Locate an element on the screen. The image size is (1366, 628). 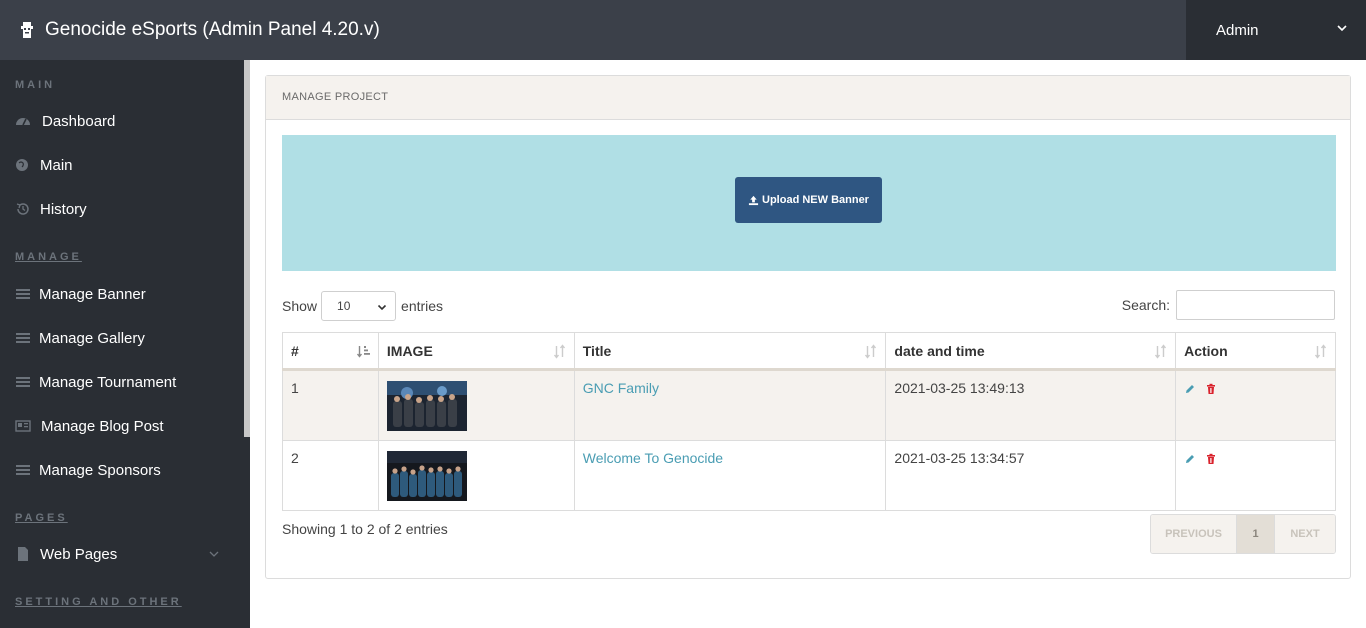
page-1-button: 1 is located at coordinates (1256, 534).